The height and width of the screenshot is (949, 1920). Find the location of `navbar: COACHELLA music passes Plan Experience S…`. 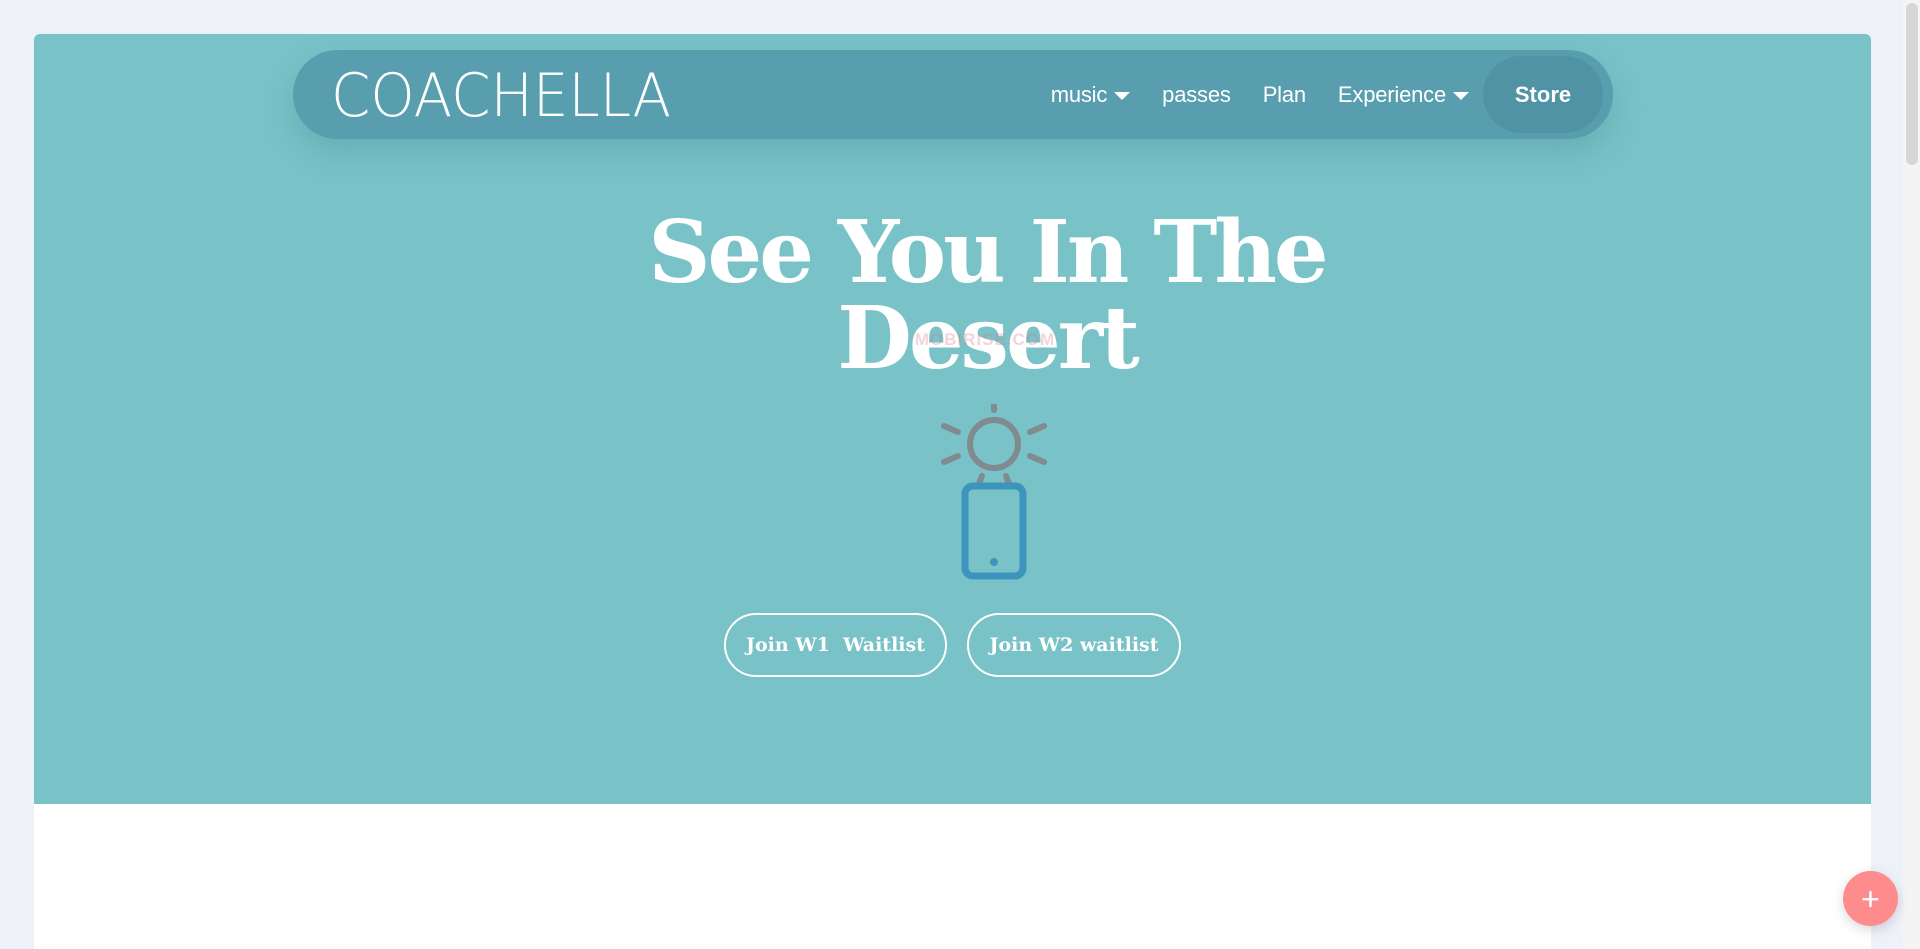

navbar: COACHELLA music passes Plan Experience S… is located at coordinates (953, 94).